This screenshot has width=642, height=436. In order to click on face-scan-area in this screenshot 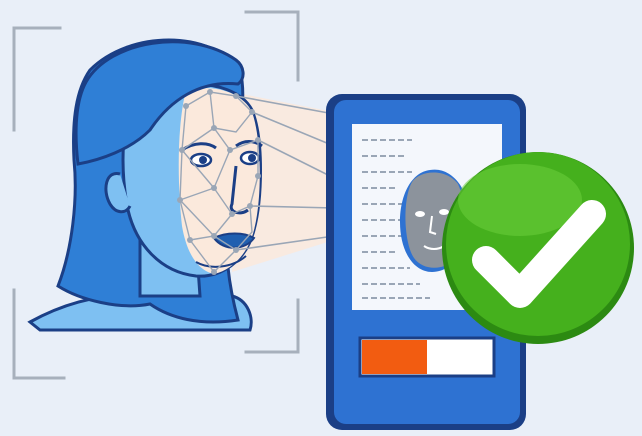, I will do `click(219, 181)`.